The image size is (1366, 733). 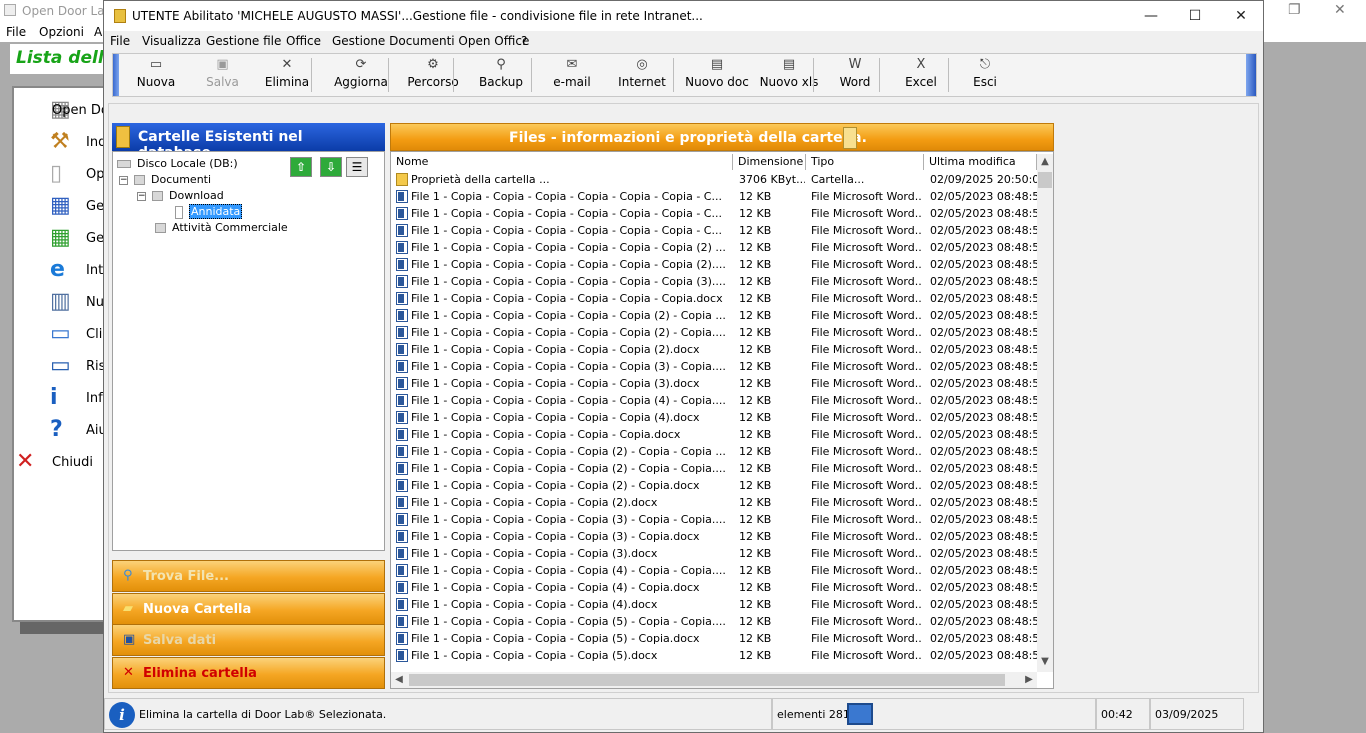 What do you see at coordinates (248, 640) in the screenshot?
I see `save-data-button: ▣ Salva dati` at bounding box center [248, 640].